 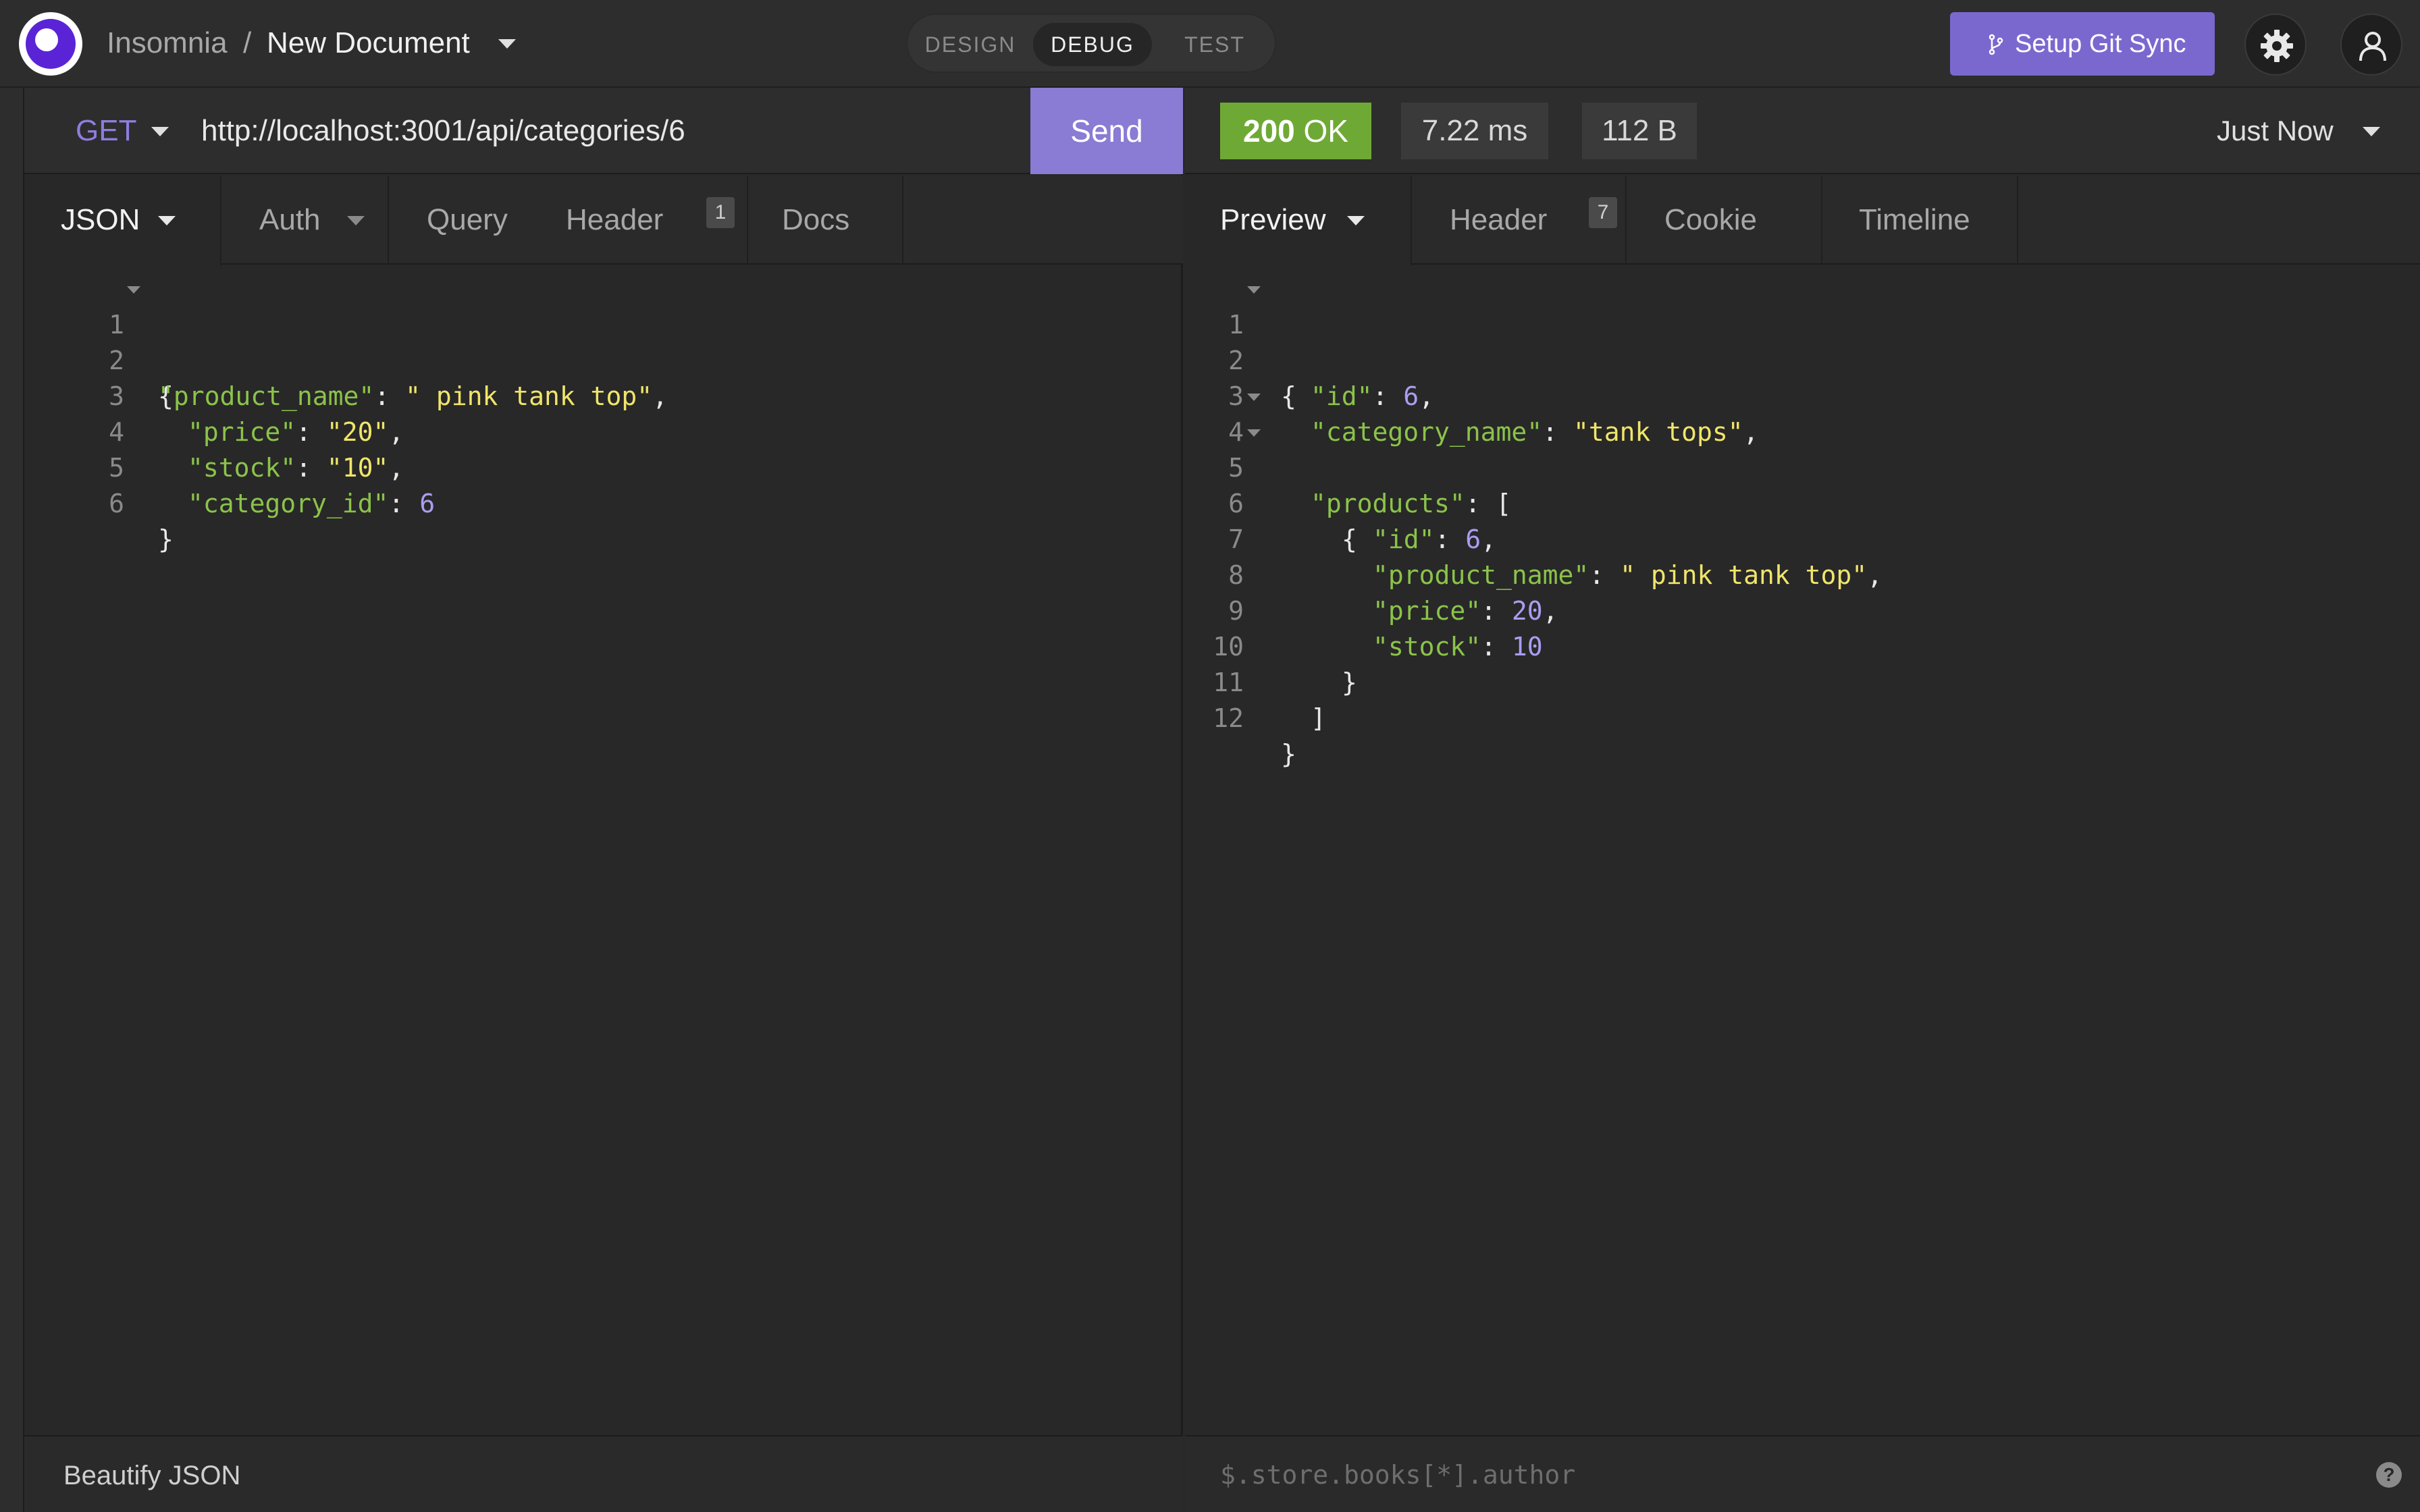 I want to click on code-text: ], so click(x=1318, y=718).